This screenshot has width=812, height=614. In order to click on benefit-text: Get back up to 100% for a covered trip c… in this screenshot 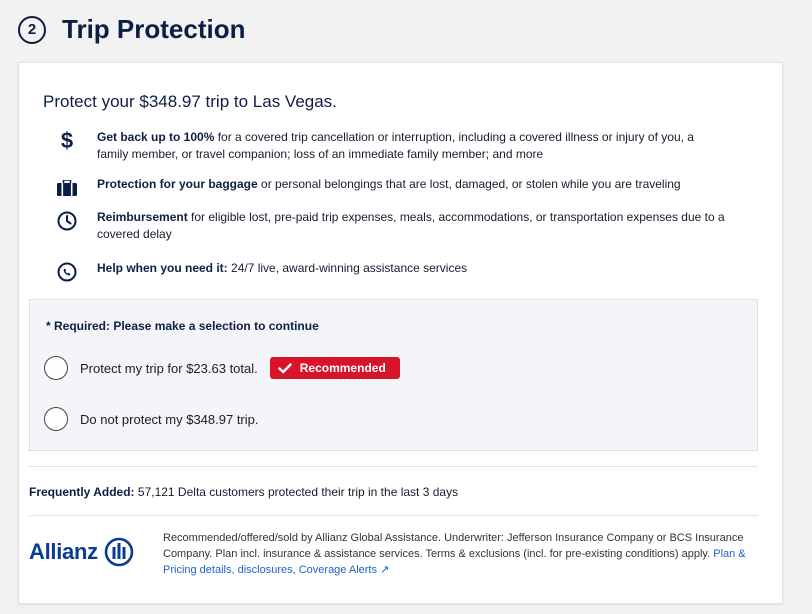, I will do `click(412, 146)`.